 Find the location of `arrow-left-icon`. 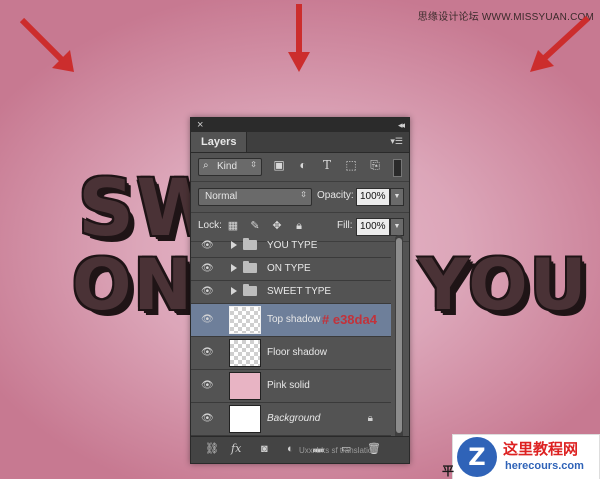

arrow-left-icon is located at coordinates (47, 45).